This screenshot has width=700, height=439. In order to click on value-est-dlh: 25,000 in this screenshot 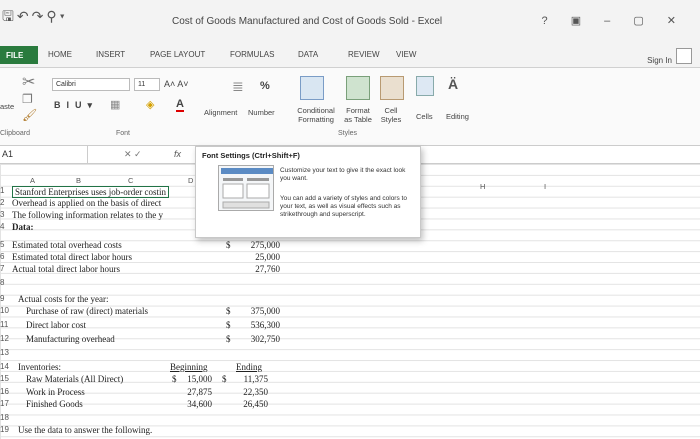, I will do `click(260, 257)`.